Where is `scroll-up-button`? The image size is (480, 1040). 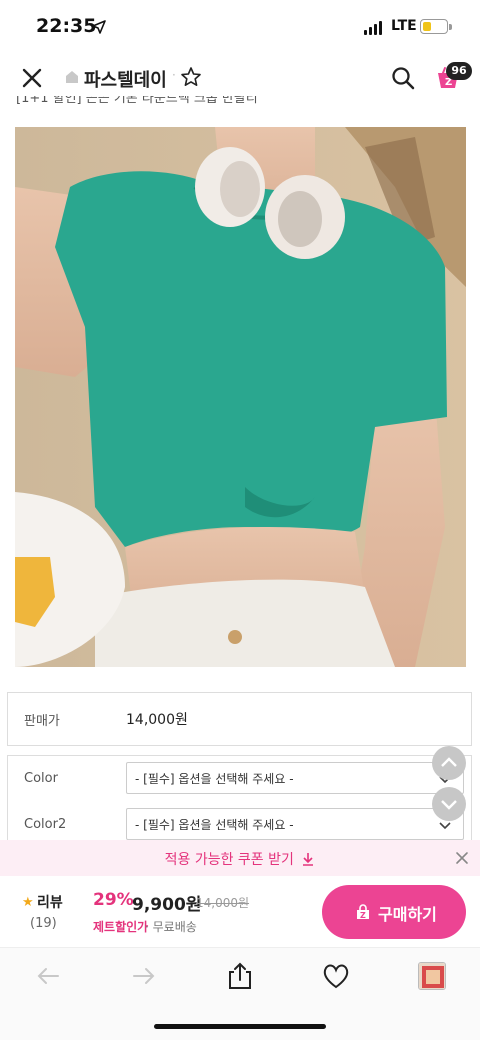 scroll-up-button is located at coordinates (449, 763).